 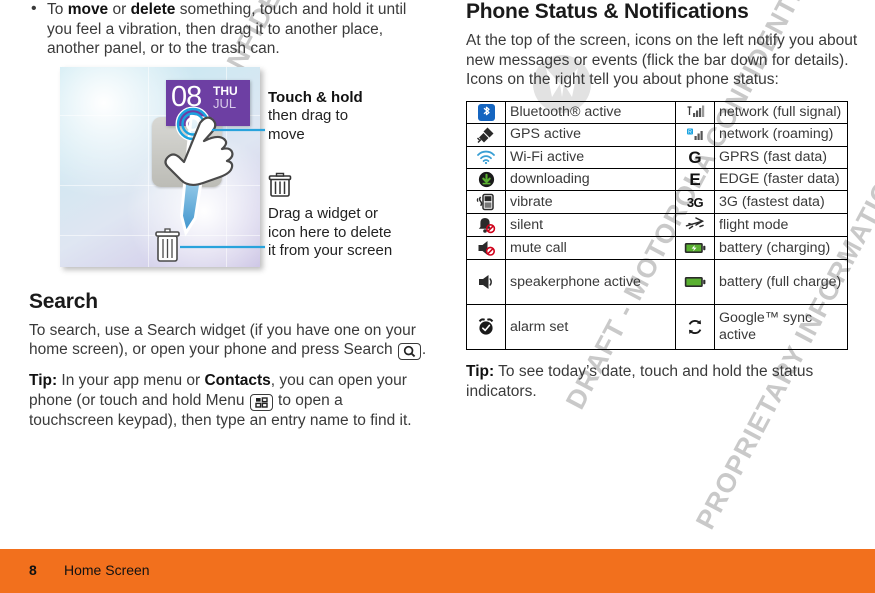 What do you see at coordinates (590, 134) in the screenshot?
I see `status-label: GPS active` at bounding box center [590, 134].